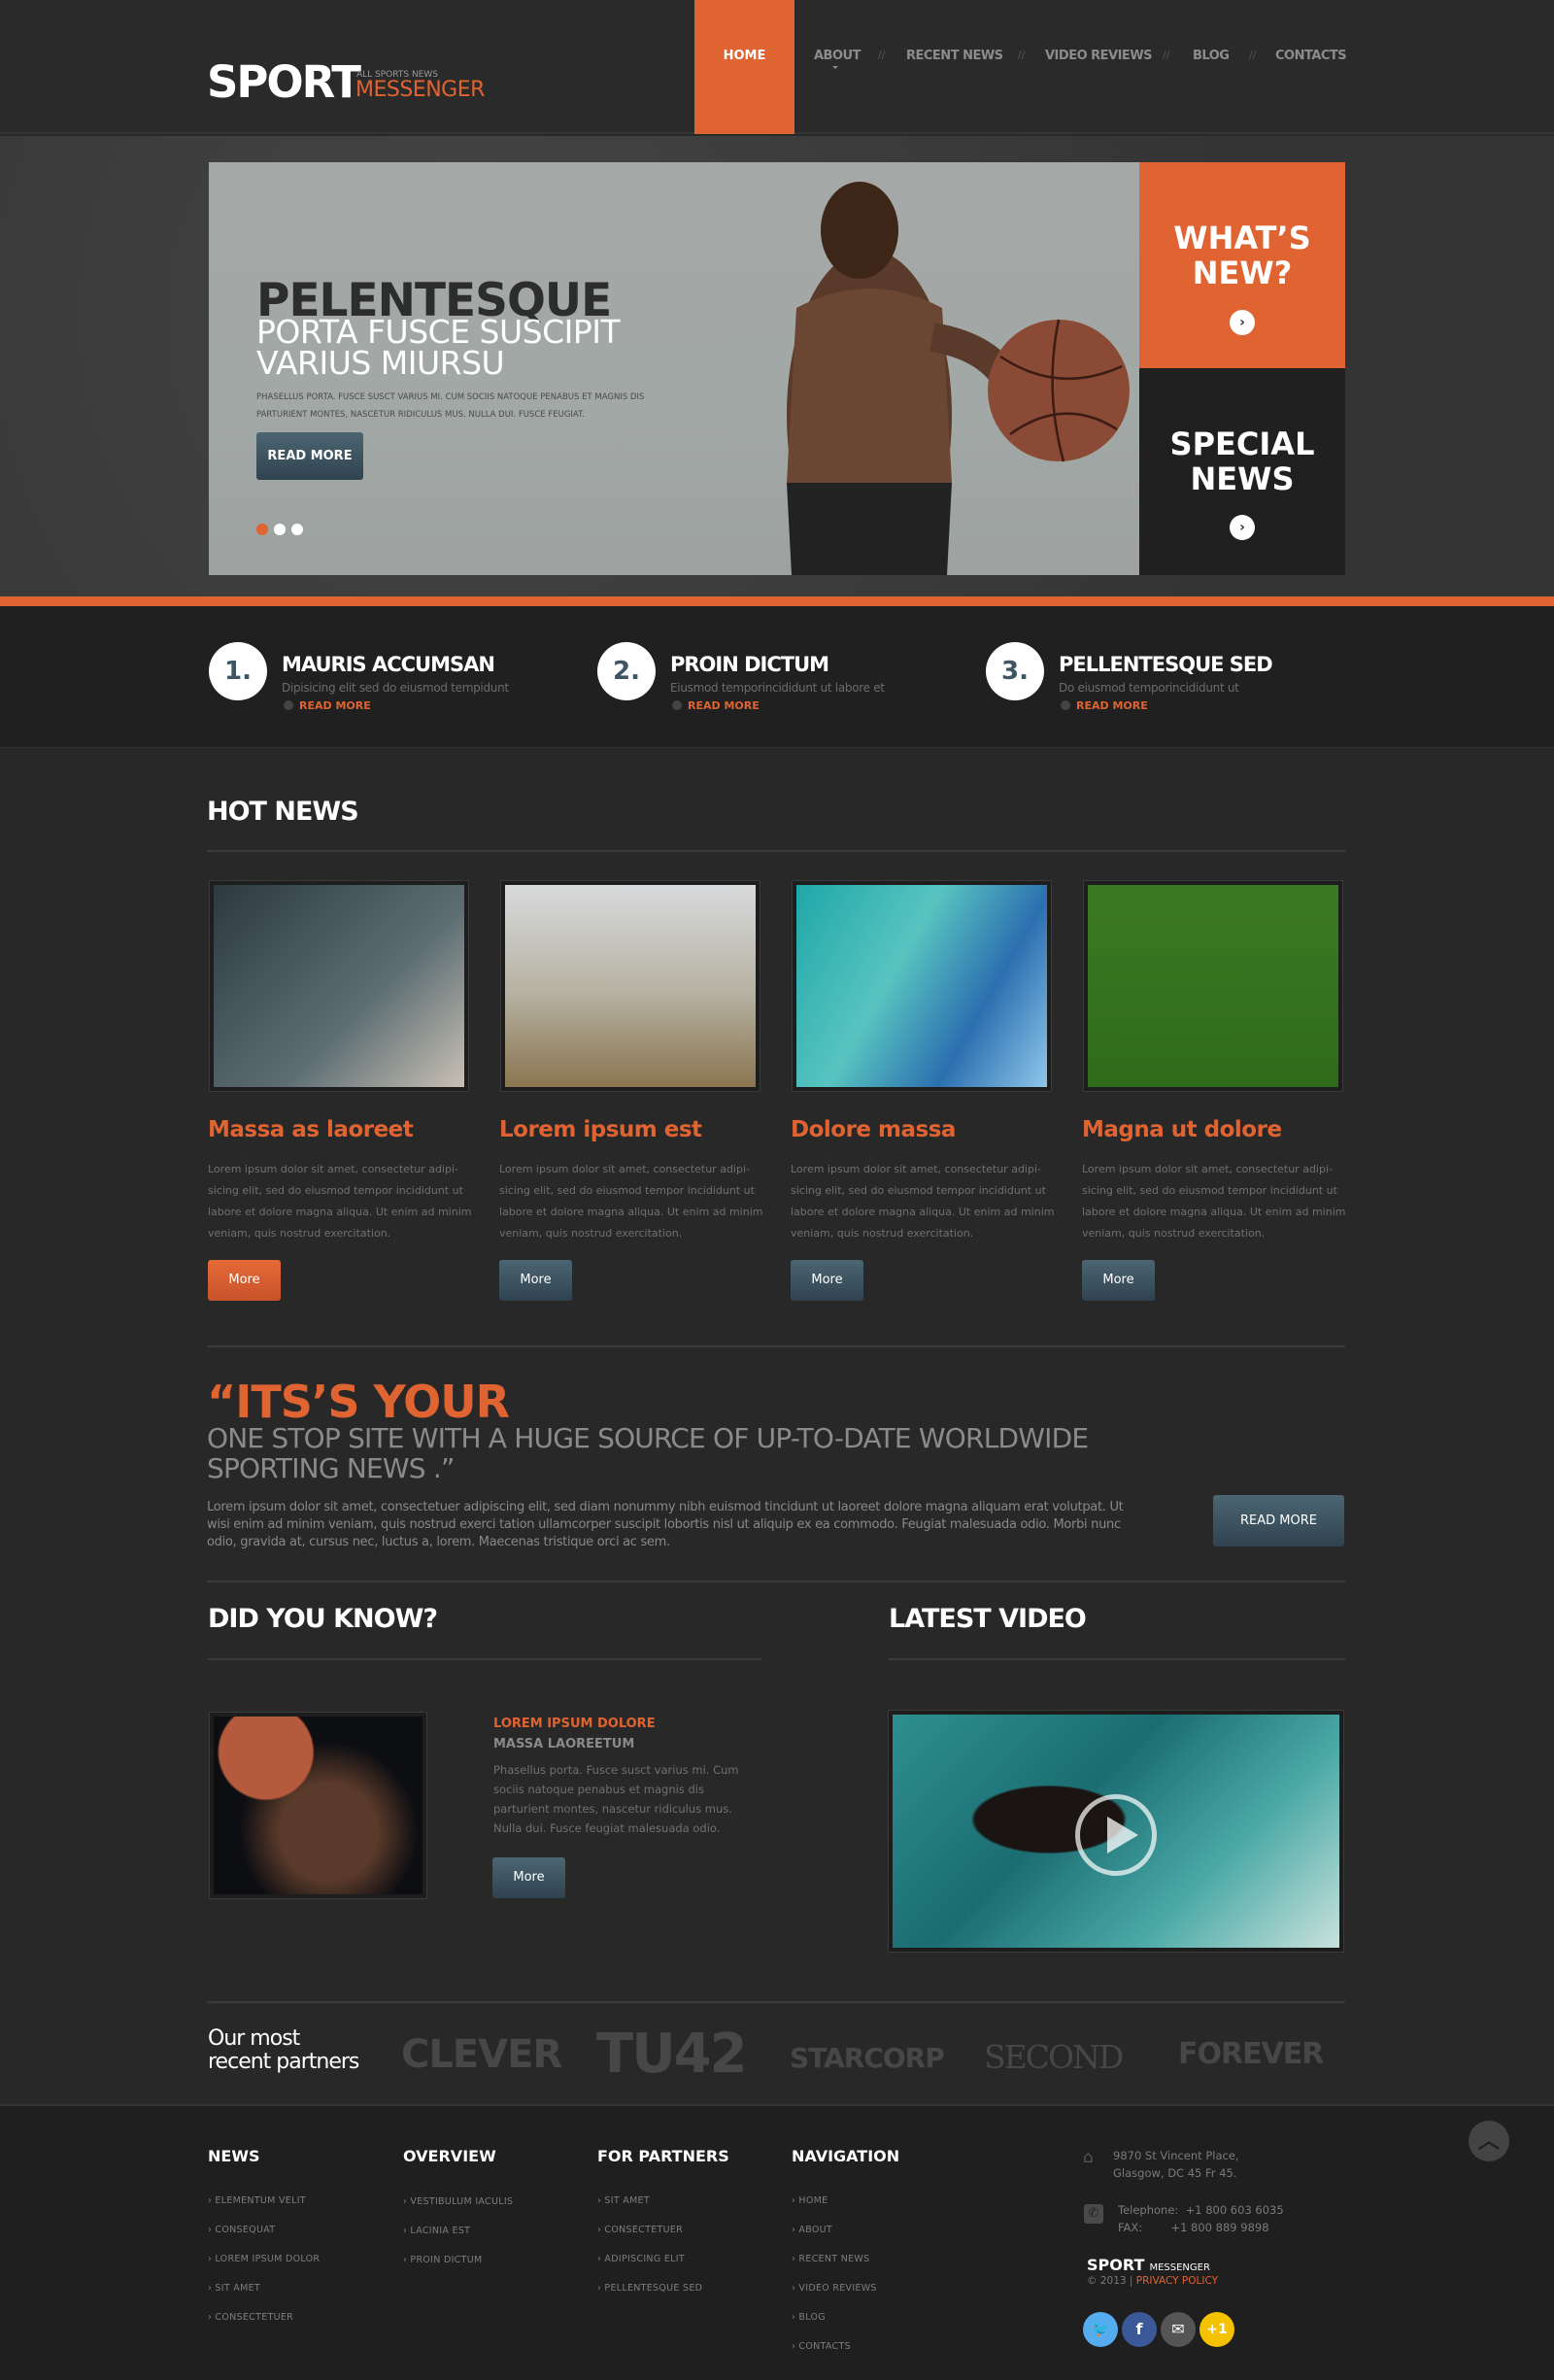 This screenshot has height=2380, width=1554. What do you see at coordinates (744, 67) in the screenshot?
I see `nav-home: HOME` at bounding box center [744, 67].